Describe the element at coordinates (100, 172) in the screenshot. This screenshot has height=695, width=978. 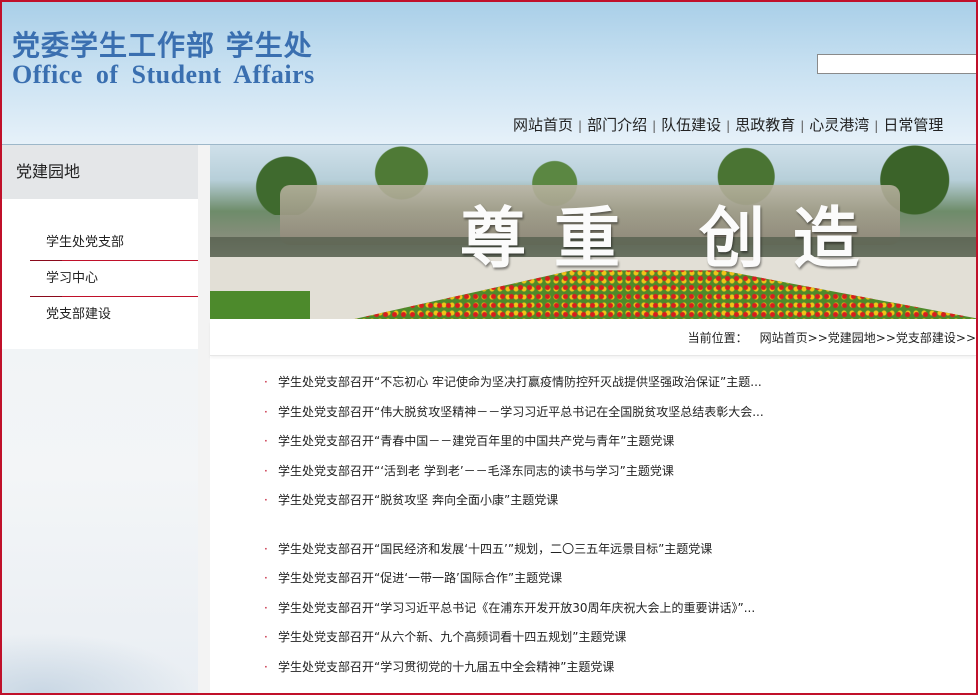
I see `sidebar-title: 党建园地` at that location.